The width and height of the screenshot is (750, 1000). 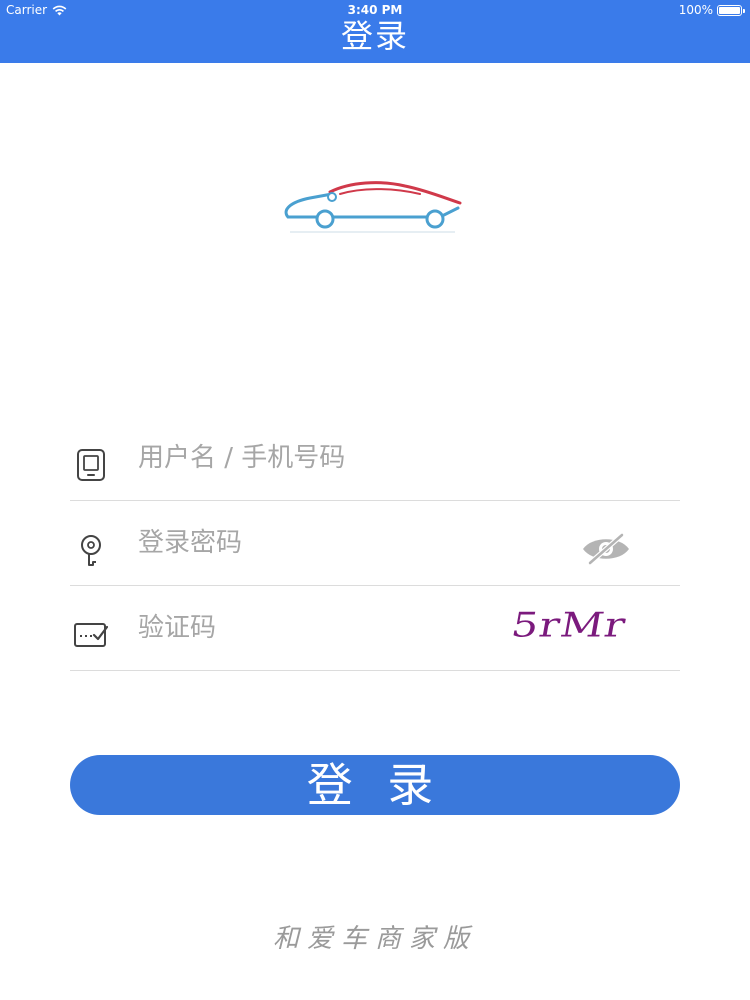 I want to click on login-button: 登 录, so click(x=375, y=785).